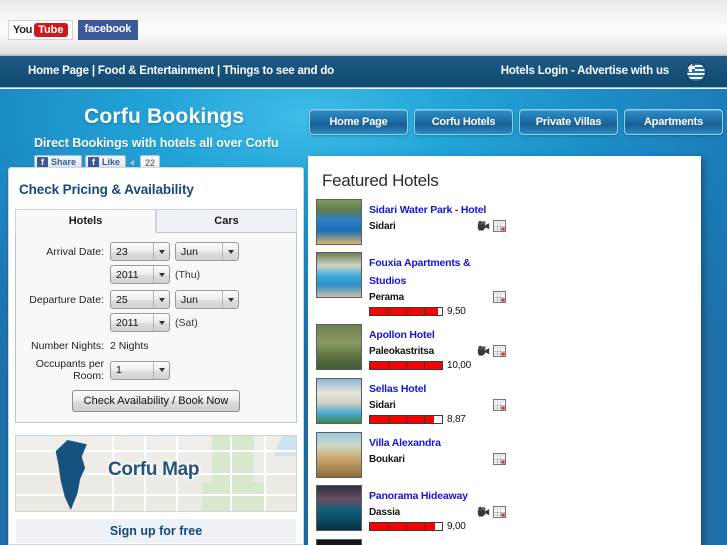  Describe the element at coordinates (226, 221) in the screenshot. I see `tab-cars: Cars` at that location.